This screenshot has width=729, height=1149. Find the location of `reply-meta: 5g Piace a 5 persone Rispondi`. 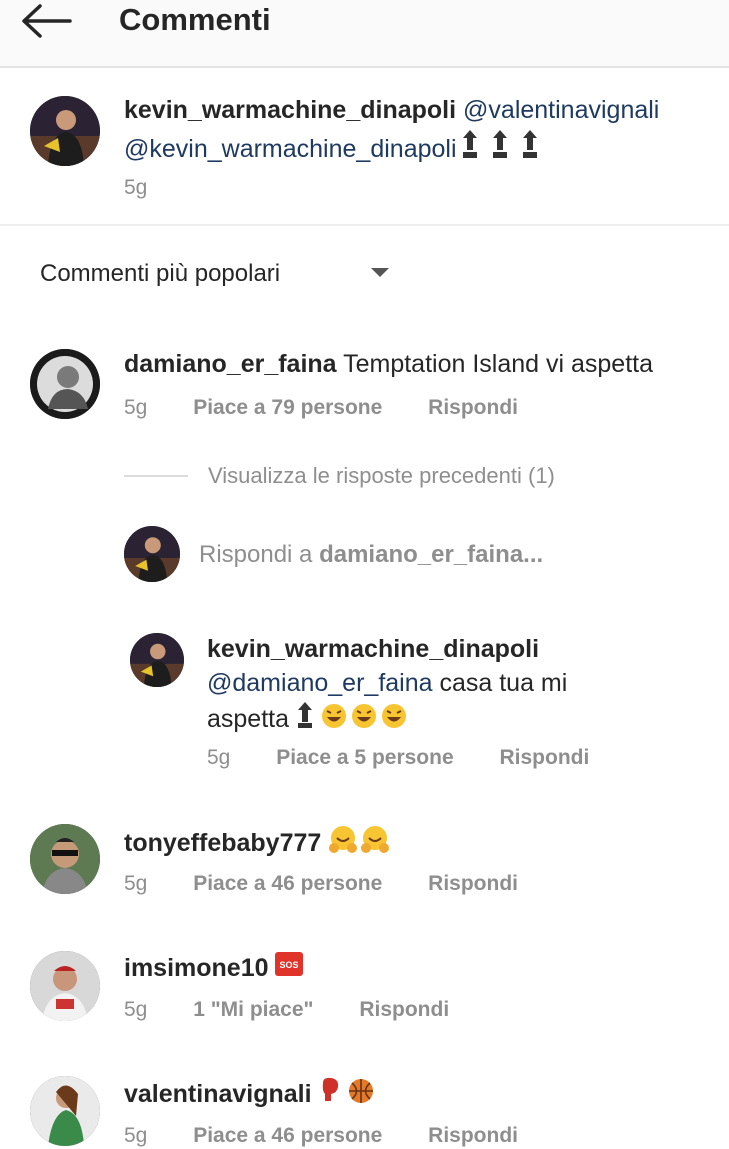

reply-meta: 5g Piace a 5 persone Rispondi is located at coordinates (398, 758).